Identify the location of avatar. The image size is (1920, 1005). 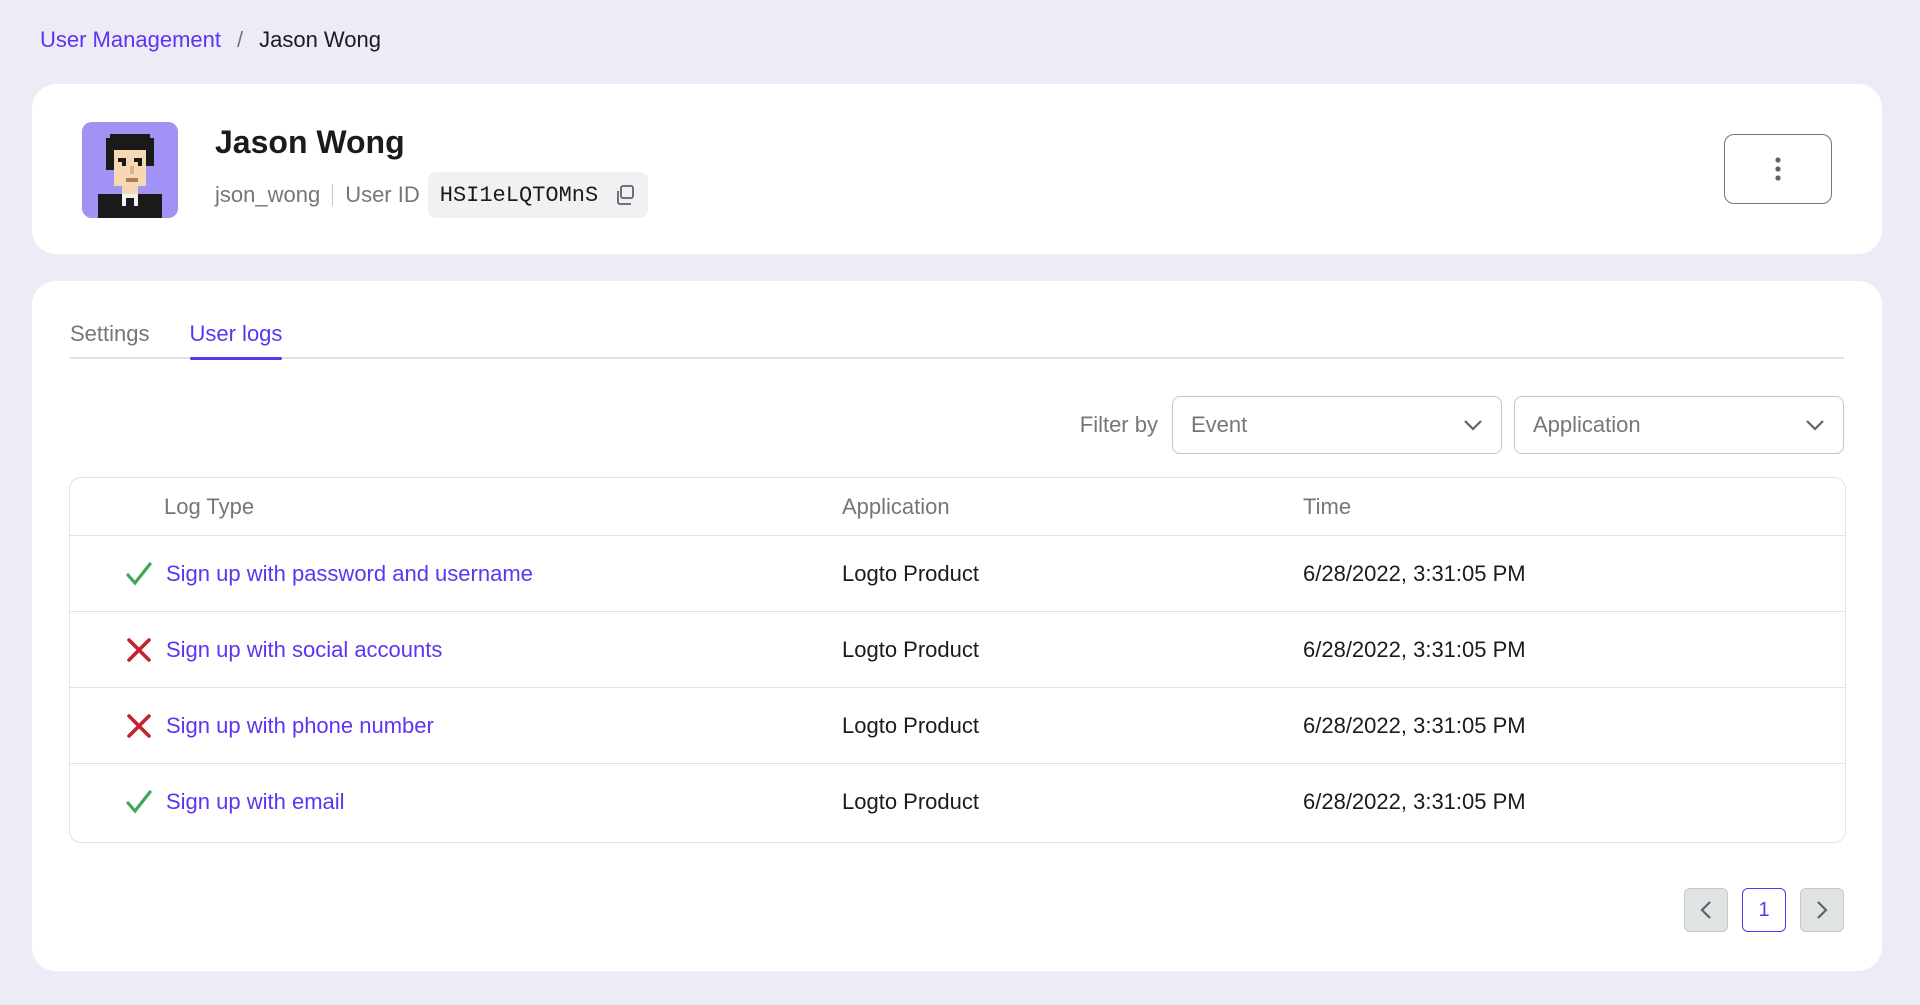
(130, 170).